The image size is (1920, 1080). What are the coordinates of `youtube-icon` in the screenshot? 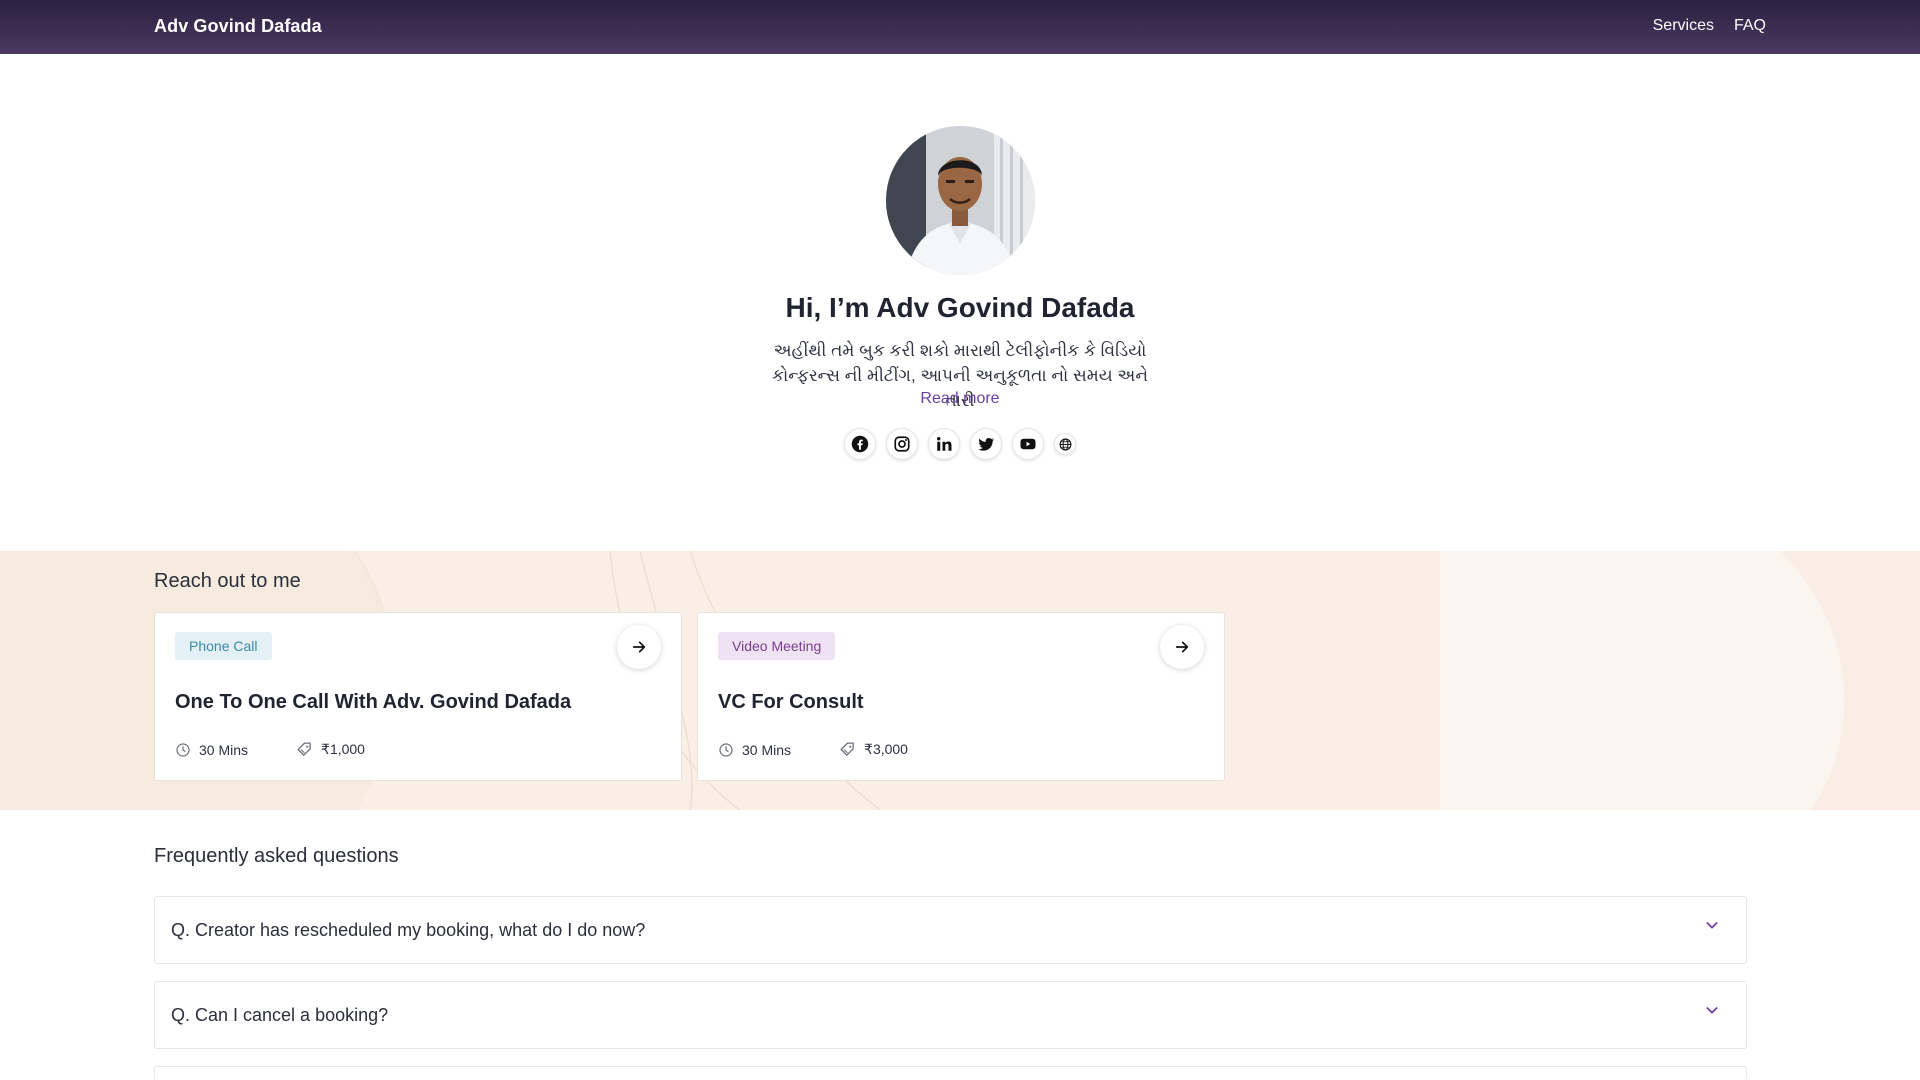 It's located at (1028, 444).